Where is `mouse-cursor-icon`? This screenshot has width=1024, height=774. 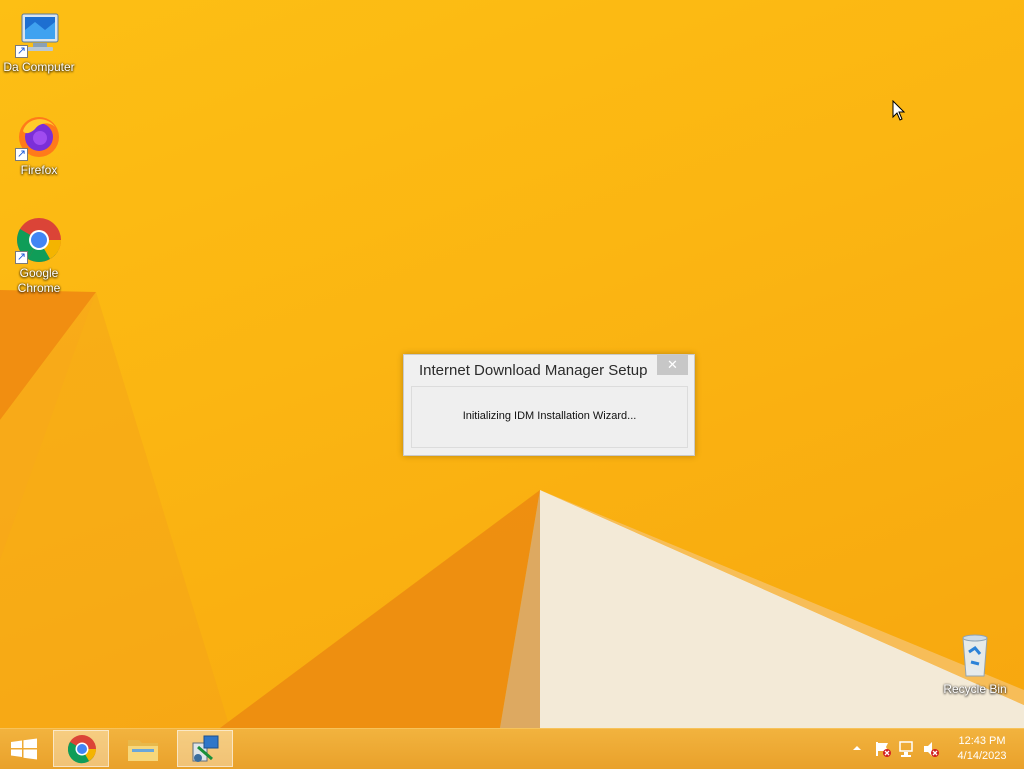
mouse-cursor-icon is located at coordinates (899, 110).